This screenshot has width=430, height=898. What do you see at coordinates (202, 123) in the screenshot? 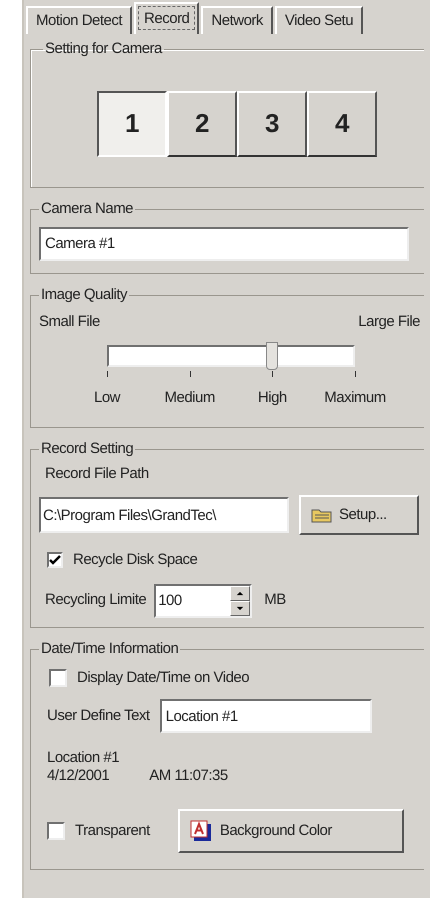
I see `camera-button: 2` at bounding box center [202, 123].